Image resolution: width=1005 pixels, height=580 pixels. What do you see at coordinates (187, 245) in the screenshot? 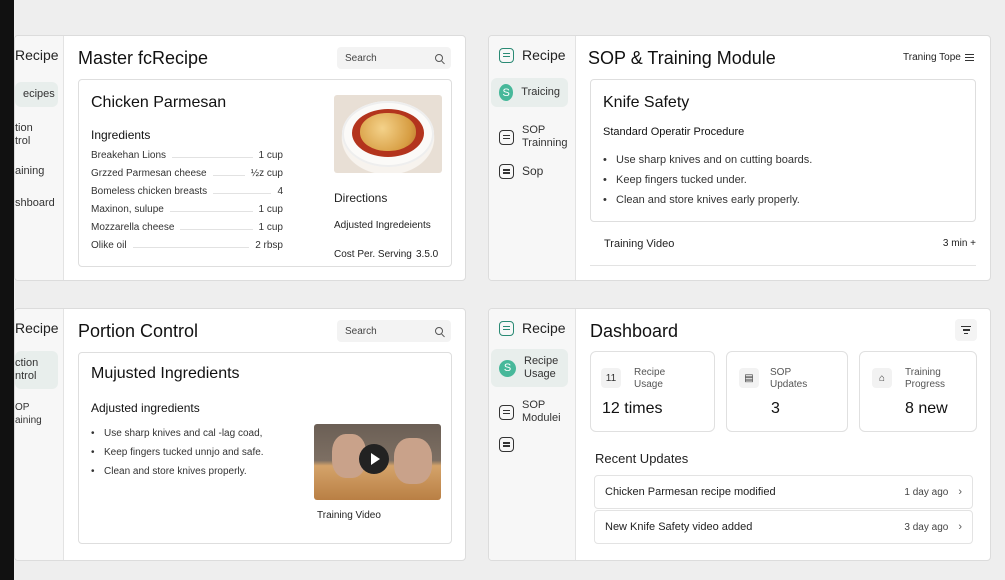
I see `ingredient-row: Olike oil 2 rbsp` at bounding box center [187, 245].